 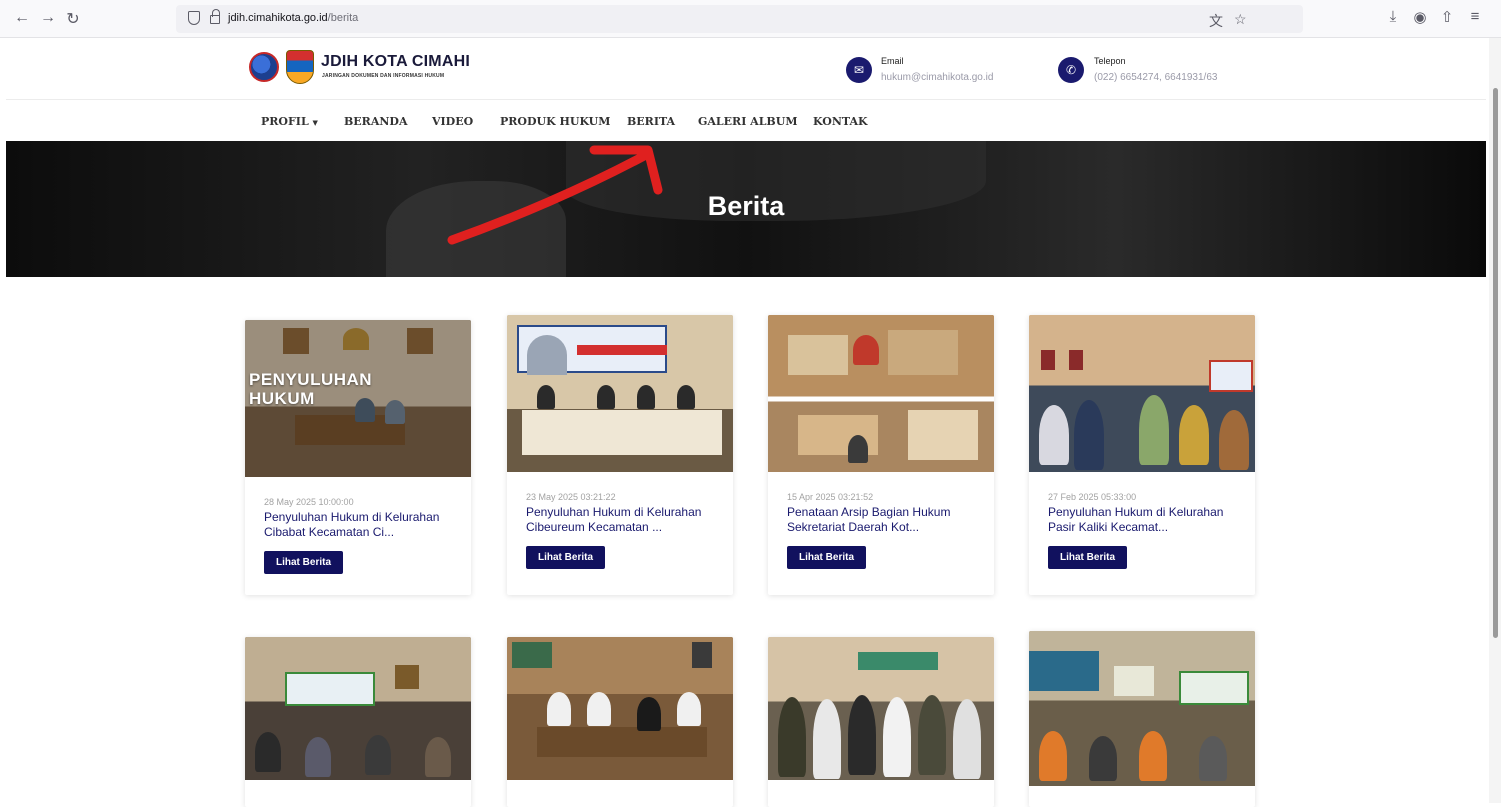 What do you see at coordinates (215, 16) in the screenshot?
I see `lock-icon` at bounding box center [215, 16].